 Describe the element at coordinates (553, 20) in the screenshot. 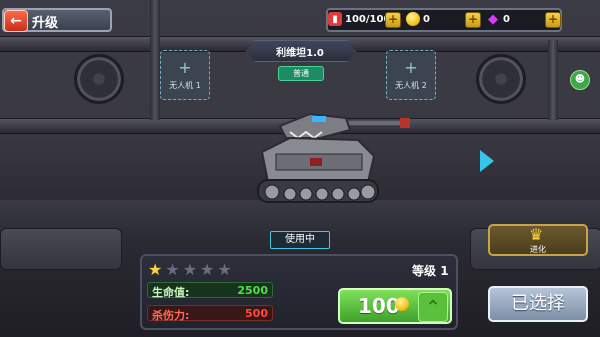

I see `add-gems-button: +` at that location.